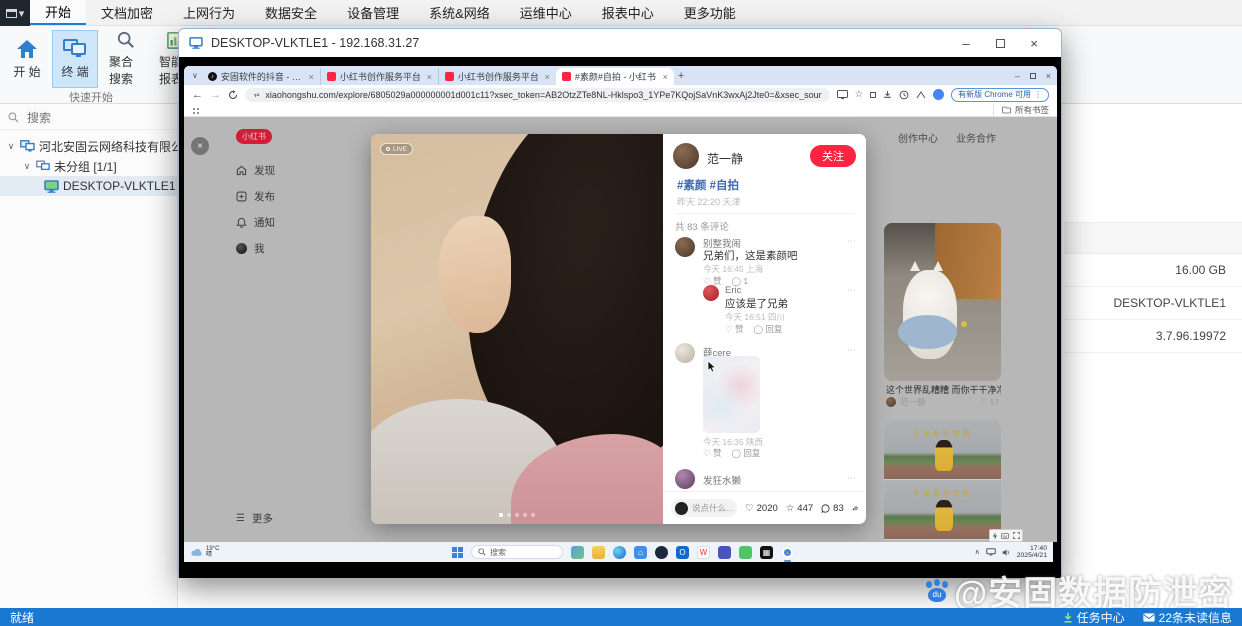 This screenshot has width=1242, height=626. I want to click on tree-node-ungrouped: ∨ 未分组 [1/1], so click(69, 166).